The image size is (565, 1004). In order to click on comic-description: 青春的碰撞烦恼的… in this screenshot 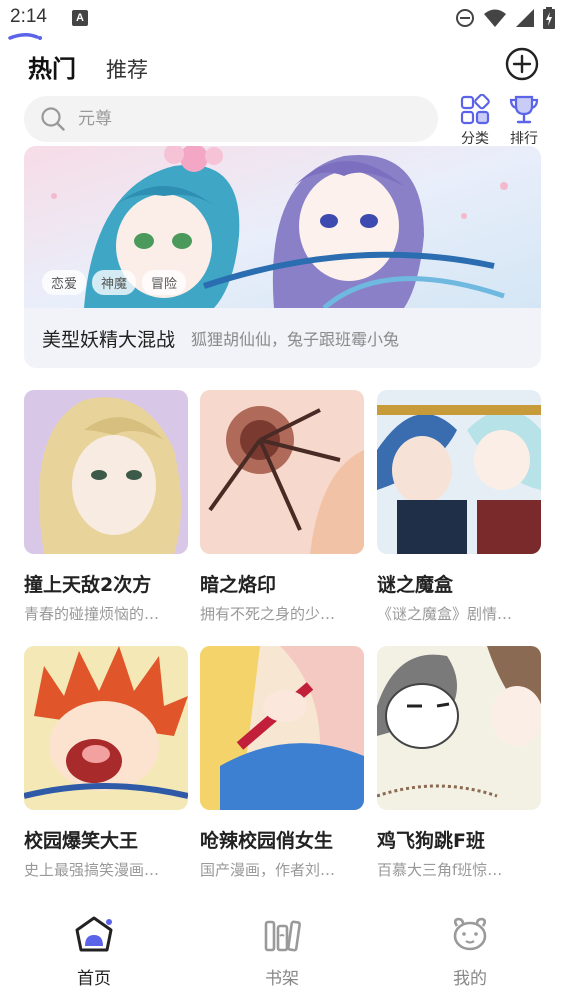, I will do `click(92, 614)`.